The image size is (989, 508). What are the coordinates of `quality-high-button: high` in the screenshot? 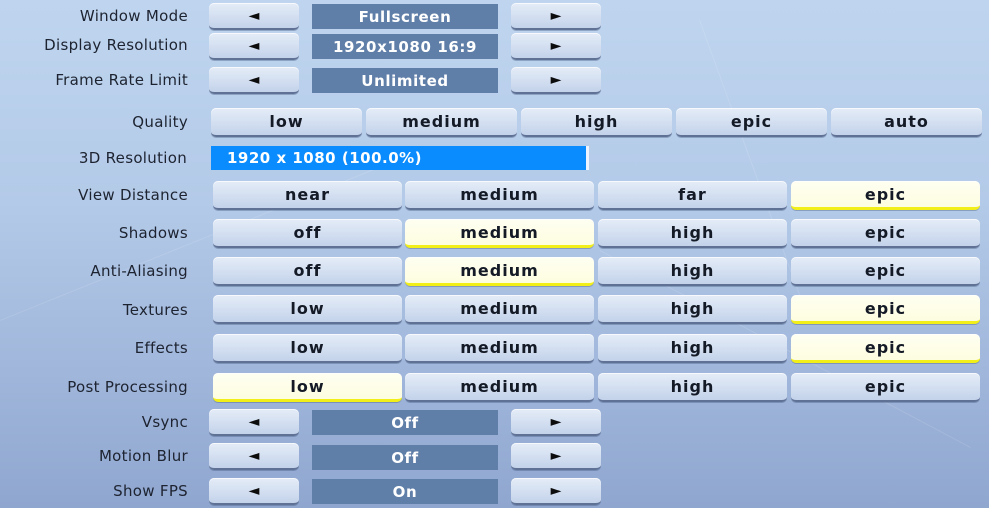 It's located at (596, 122).